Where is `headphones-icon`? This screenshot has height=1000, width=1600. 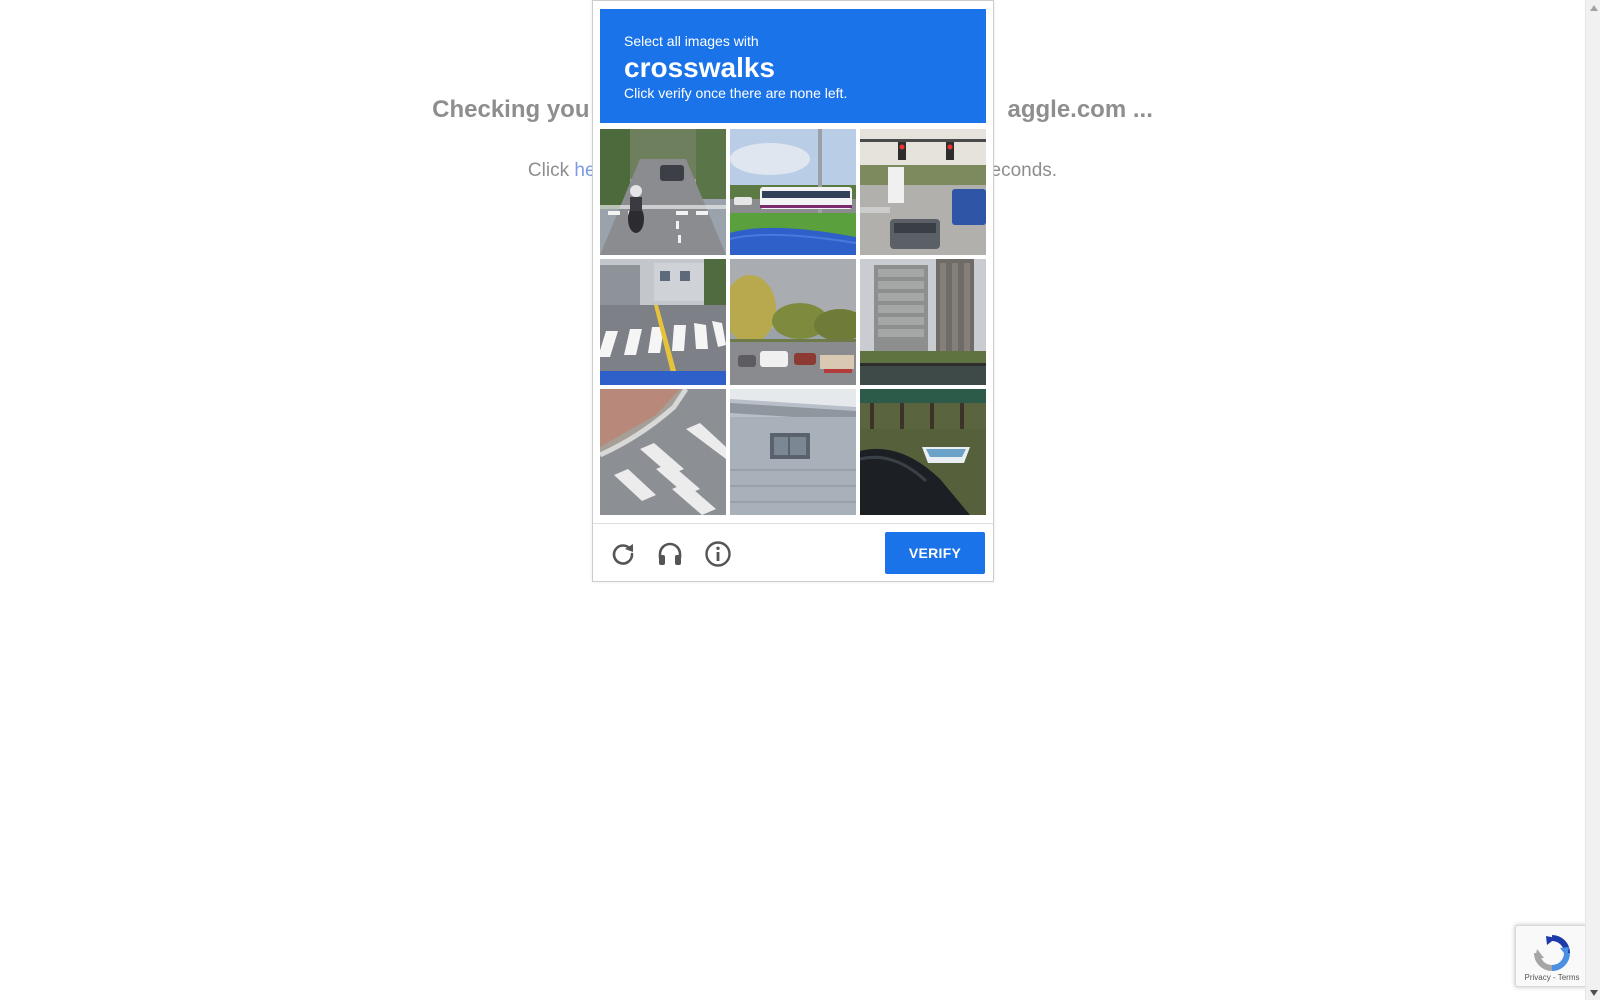
headphones-icon is located at coordinates (670, 554).